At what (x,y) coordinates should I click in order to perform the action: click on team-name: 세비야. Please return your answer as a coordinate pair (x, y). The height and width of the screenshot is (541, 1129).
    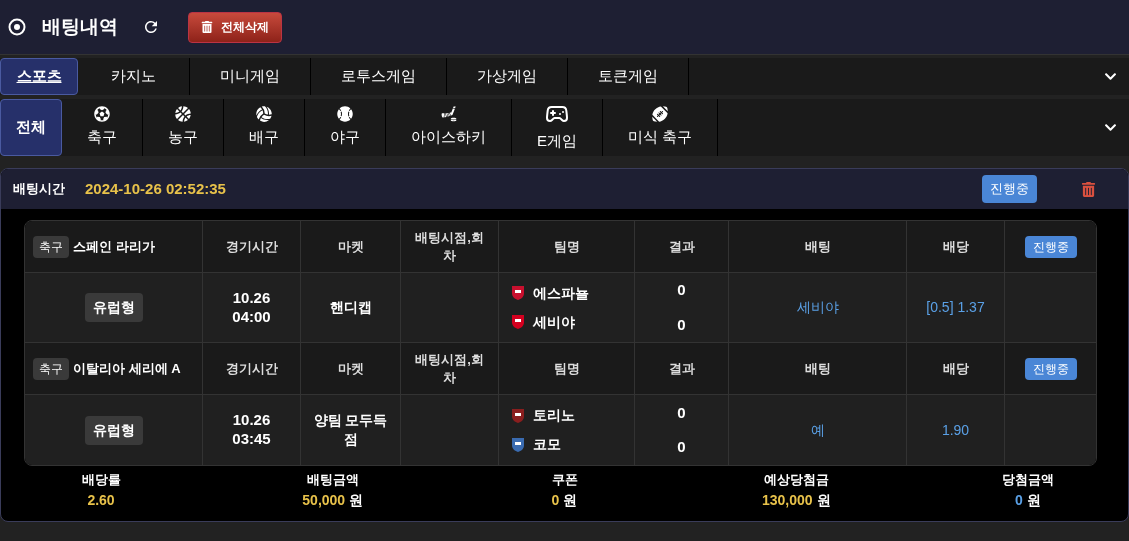
    Looking at the image, I should click on (554, 322).